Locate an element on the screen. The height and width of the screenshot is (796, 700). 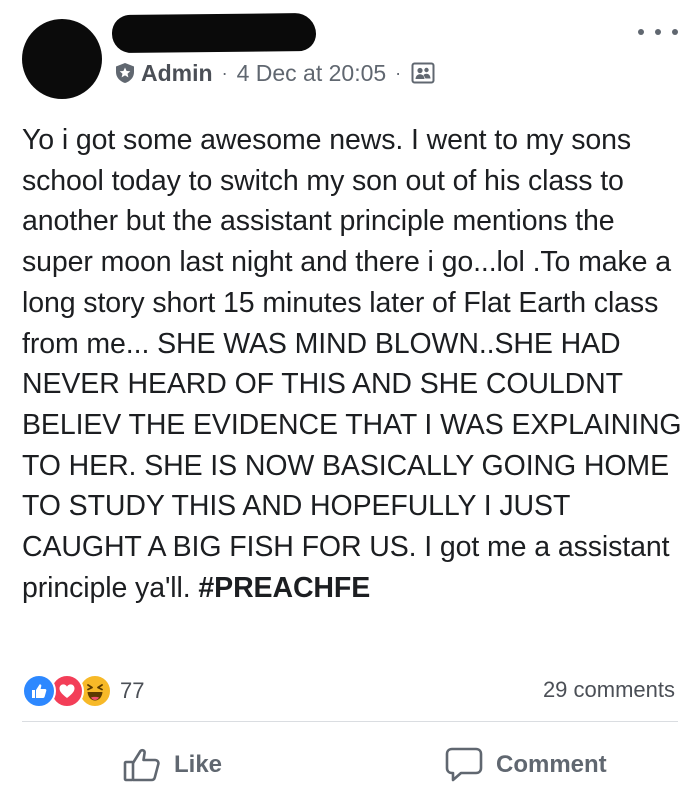
admin-badge-label: Admin is located at coordinates (177, 72).